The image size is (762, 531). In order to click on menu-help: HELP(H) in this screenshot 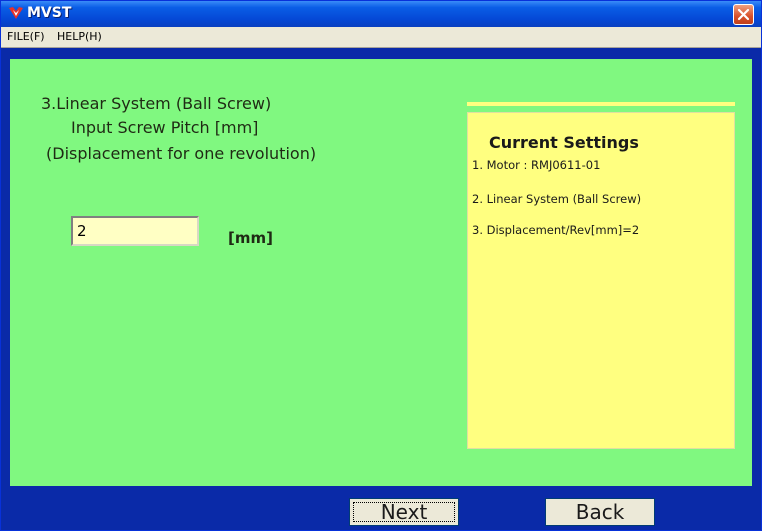, I will do `click(79, 36)`.